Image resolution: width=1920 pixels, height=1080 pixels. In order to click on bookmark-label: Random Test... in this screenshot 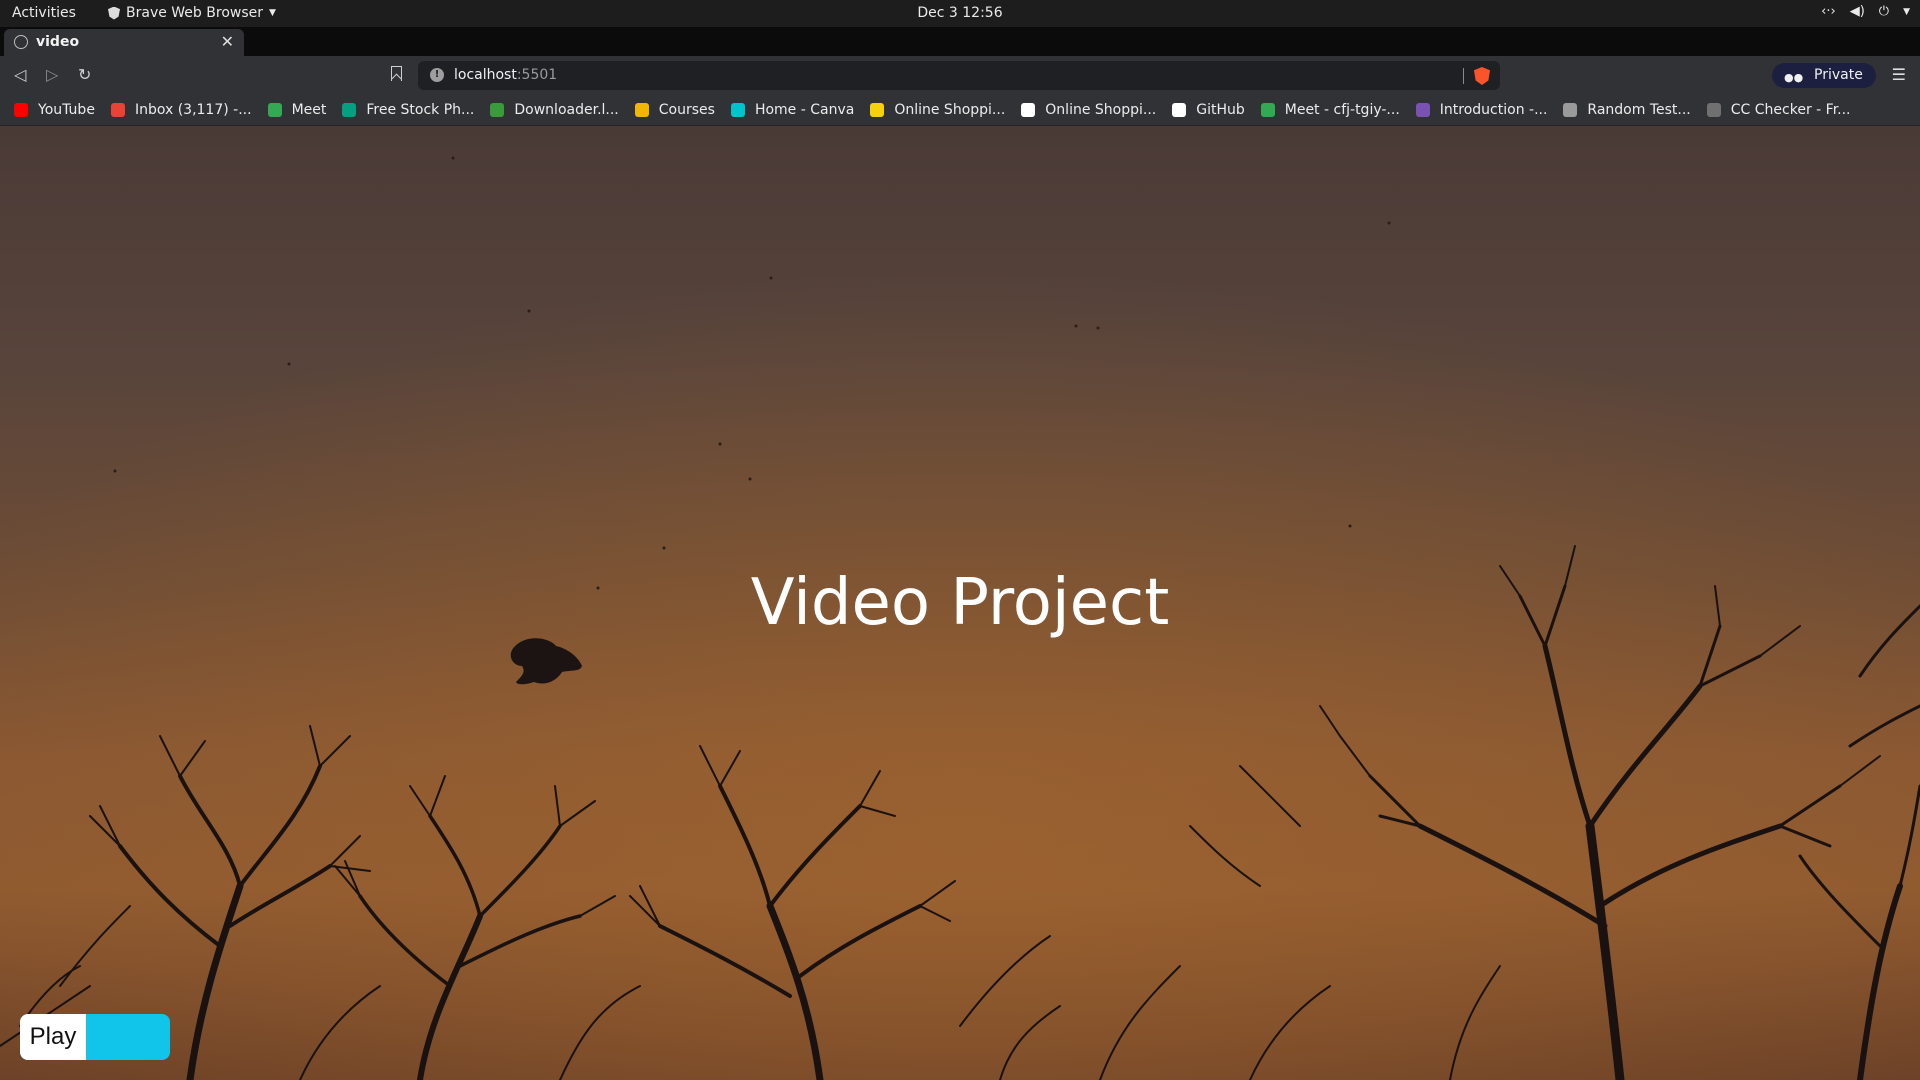, I will do `click(1639, 110)`.